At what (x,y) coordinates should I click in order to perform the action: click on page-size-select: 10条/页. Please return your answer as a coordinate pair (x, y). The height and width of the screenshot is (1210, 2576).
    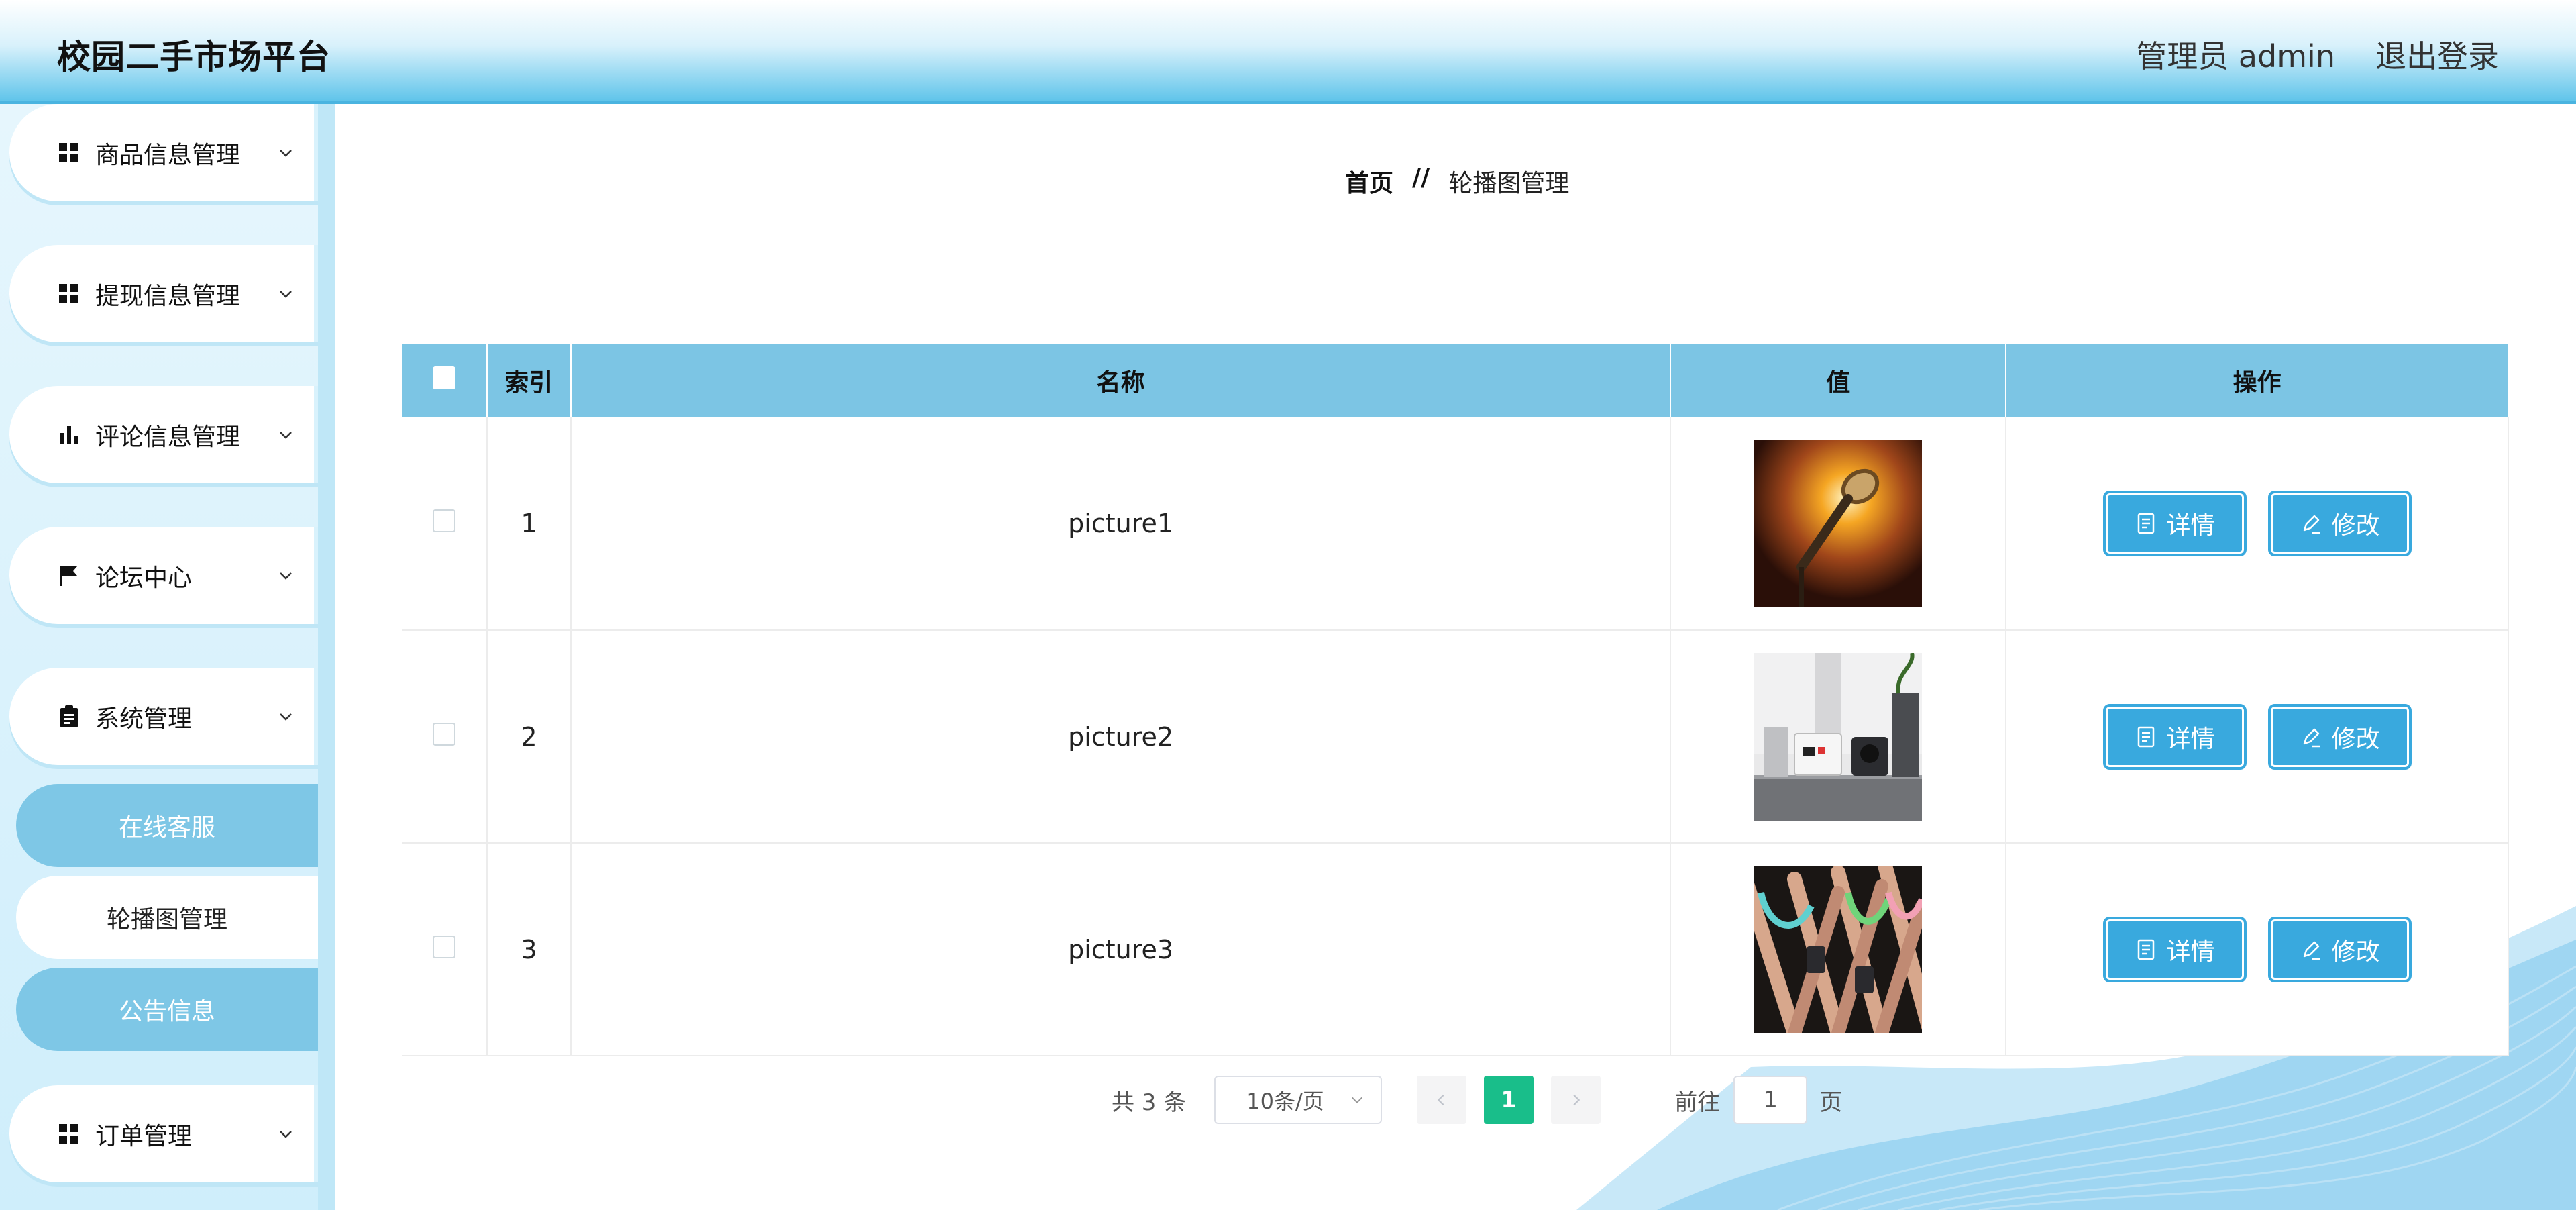
    Looking at the image, I should click on (1298, 1100).